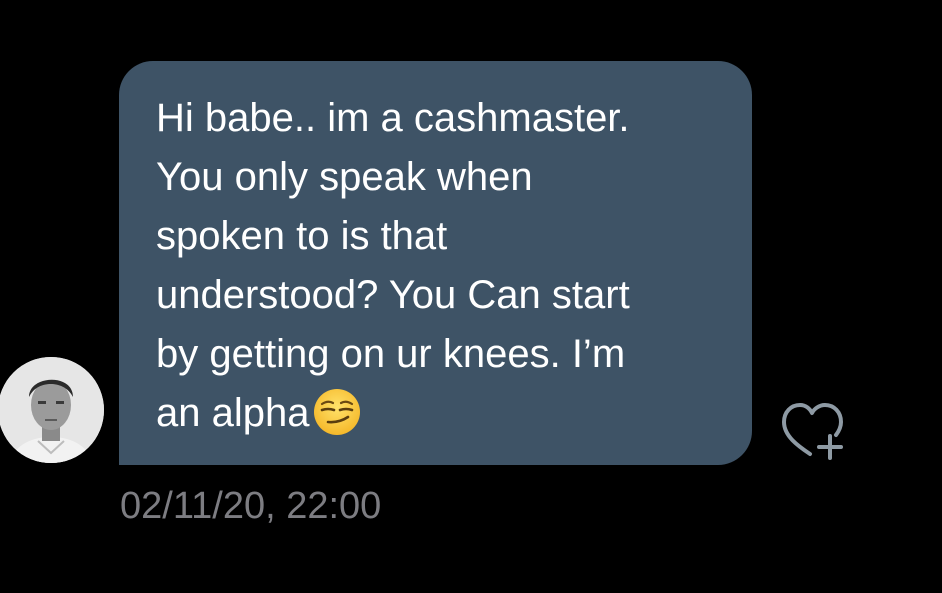 The height and width of the screenshot is (593, 942). Describe the element at coordinates (233, 413) in the screenshot. I see `message-line-text: an alpha` at that location.